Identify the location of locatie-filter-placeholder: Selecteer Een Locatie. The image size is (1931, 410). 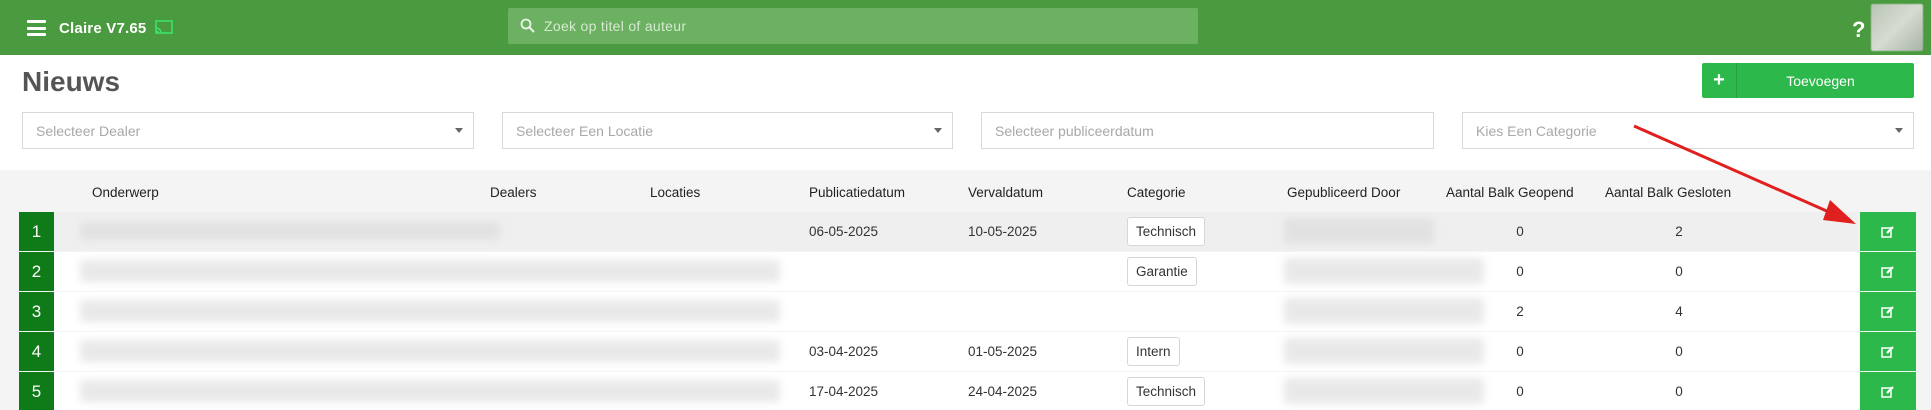
(584, 130).